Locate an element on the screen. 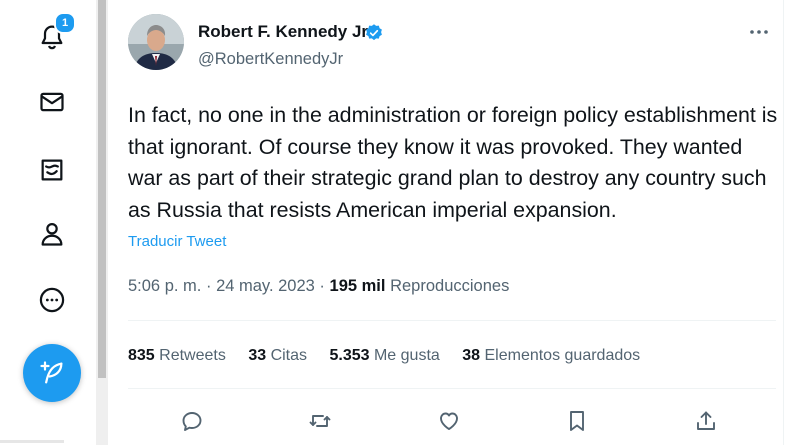 The width and height of the screenshot is (800, 445). bookmark-icon is located at coordinates (577, 421).